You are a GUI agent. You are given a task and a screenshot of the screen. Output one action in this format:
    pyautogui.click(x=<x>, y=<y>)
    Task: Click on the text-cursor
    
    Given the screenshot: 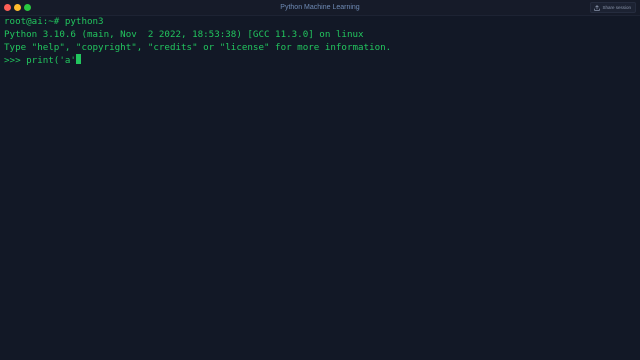 What is the action you would take?
    pyautogui.click(x=78, y=59)
    